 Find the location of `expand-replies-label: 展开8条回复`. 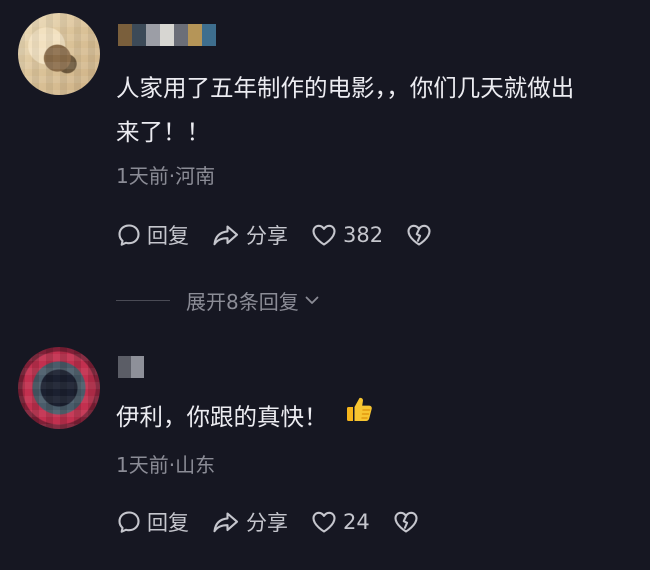

expand-replies-label: 展开8条回复 is located at coordinates (242, 301).